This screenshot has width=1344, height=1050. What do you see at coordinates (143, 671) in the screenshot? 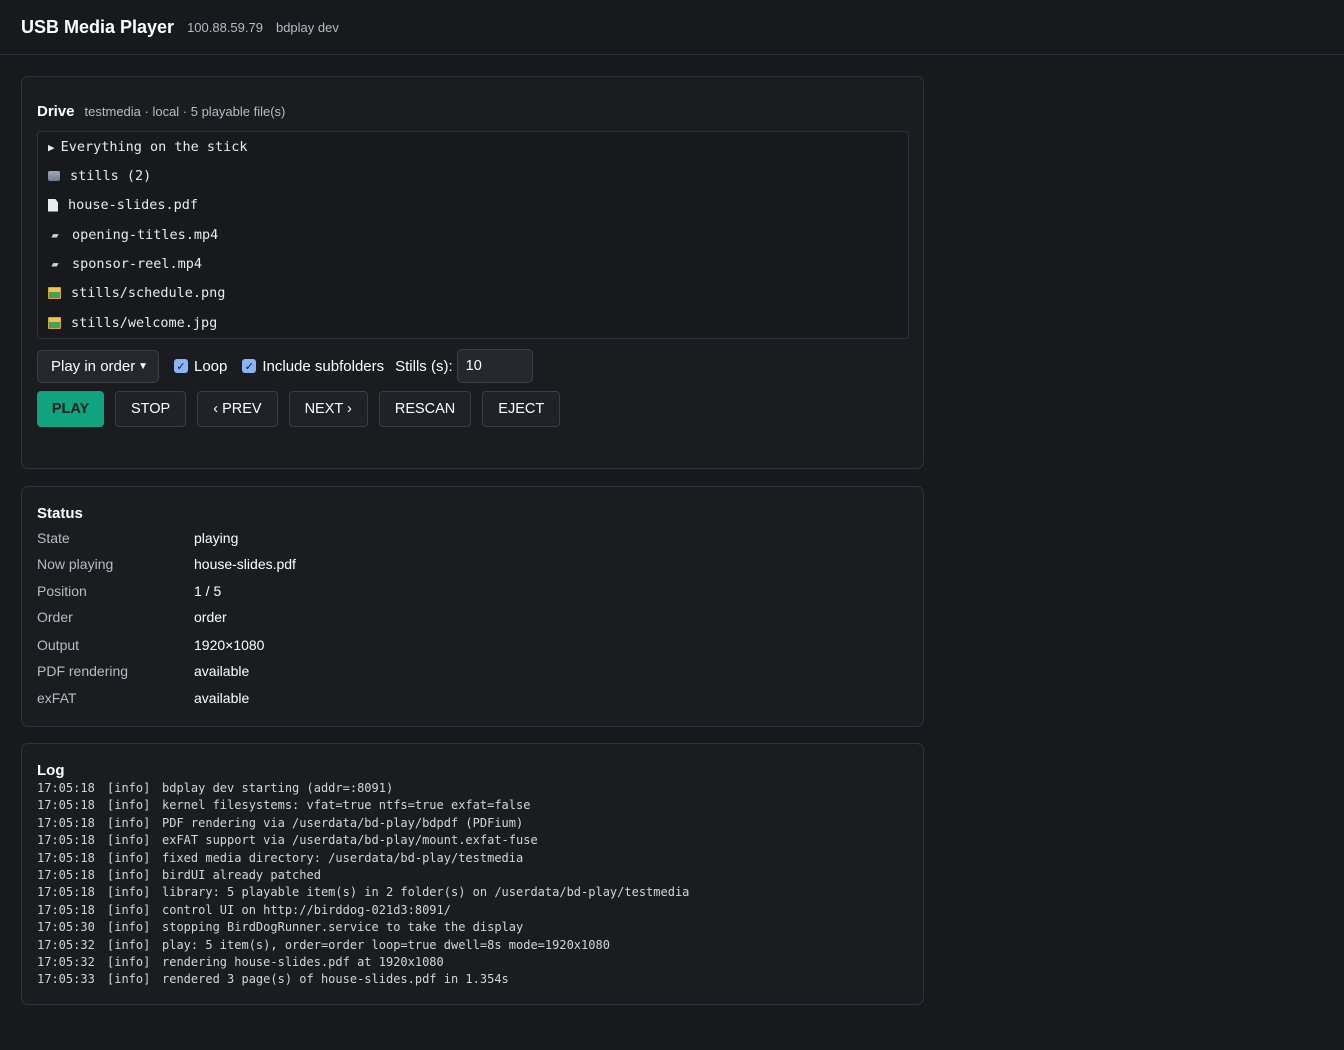
I see `status-row-pdf-rendering: PDF rendering available` at bounding box center [143, 671].